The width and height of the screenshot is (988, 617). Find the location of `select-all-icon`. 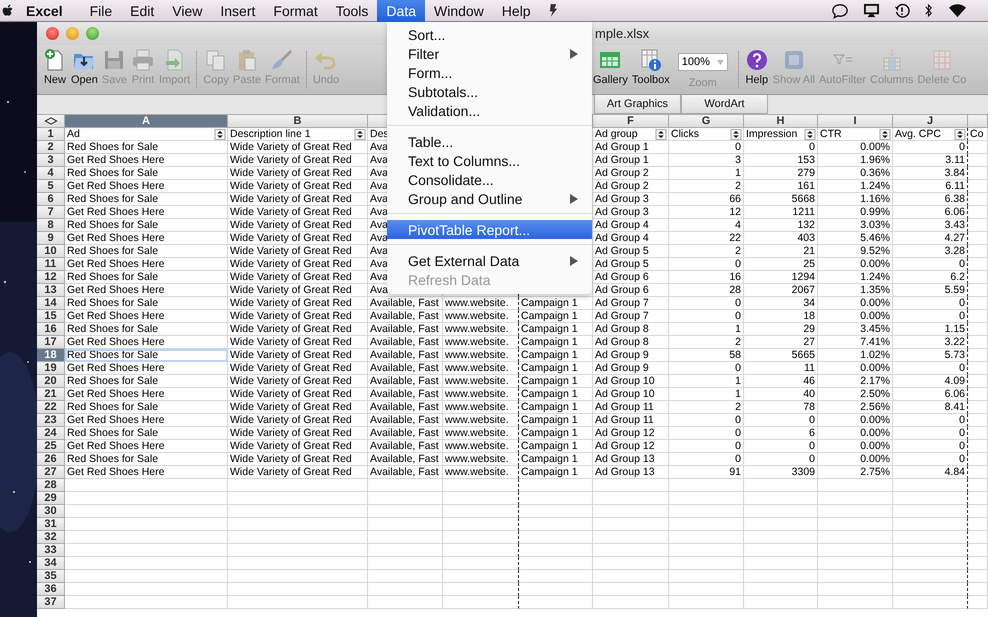

select-all-icon is located at coordinates (51, 121).